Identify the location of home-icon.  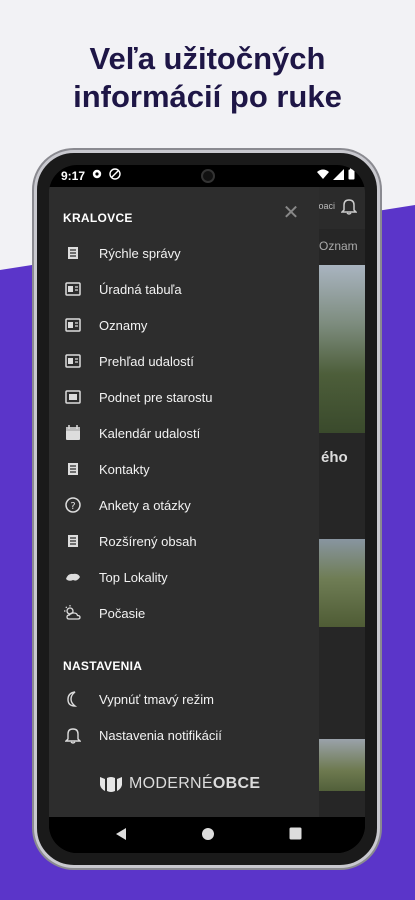
(208, 834).